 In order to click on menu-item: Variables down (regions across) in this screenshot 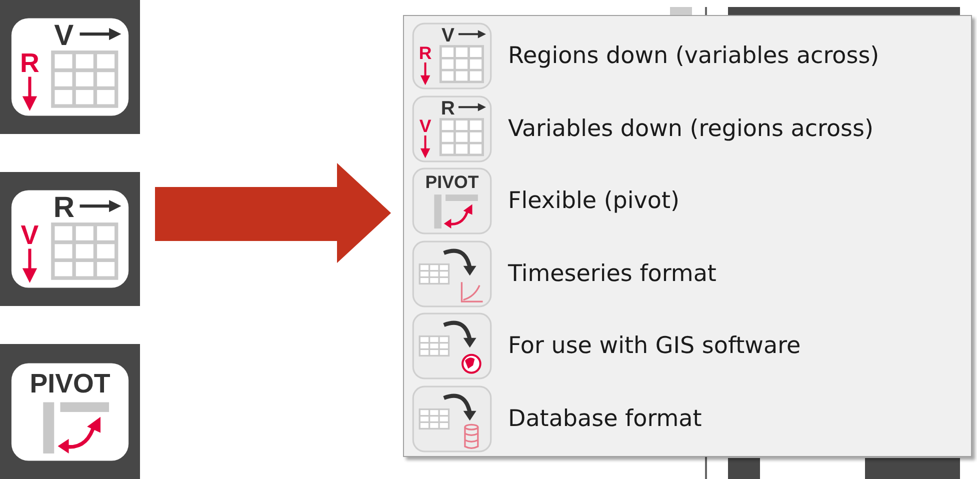, I will do `click(691, 129)`.